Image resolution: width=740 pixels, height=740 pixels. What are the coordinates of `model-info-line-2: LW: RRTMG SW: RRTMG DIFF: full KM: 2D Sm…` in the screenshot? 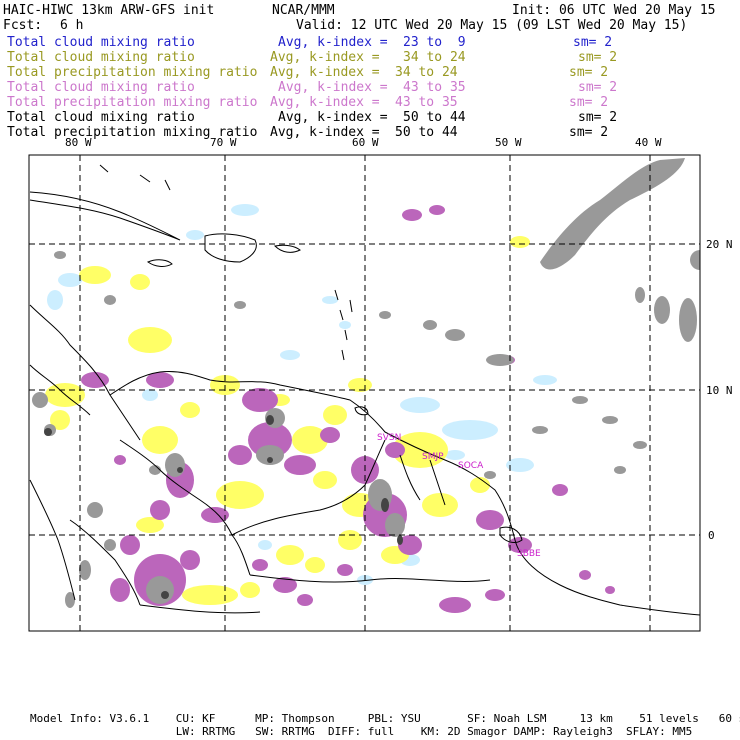 It's located at (361, 731).